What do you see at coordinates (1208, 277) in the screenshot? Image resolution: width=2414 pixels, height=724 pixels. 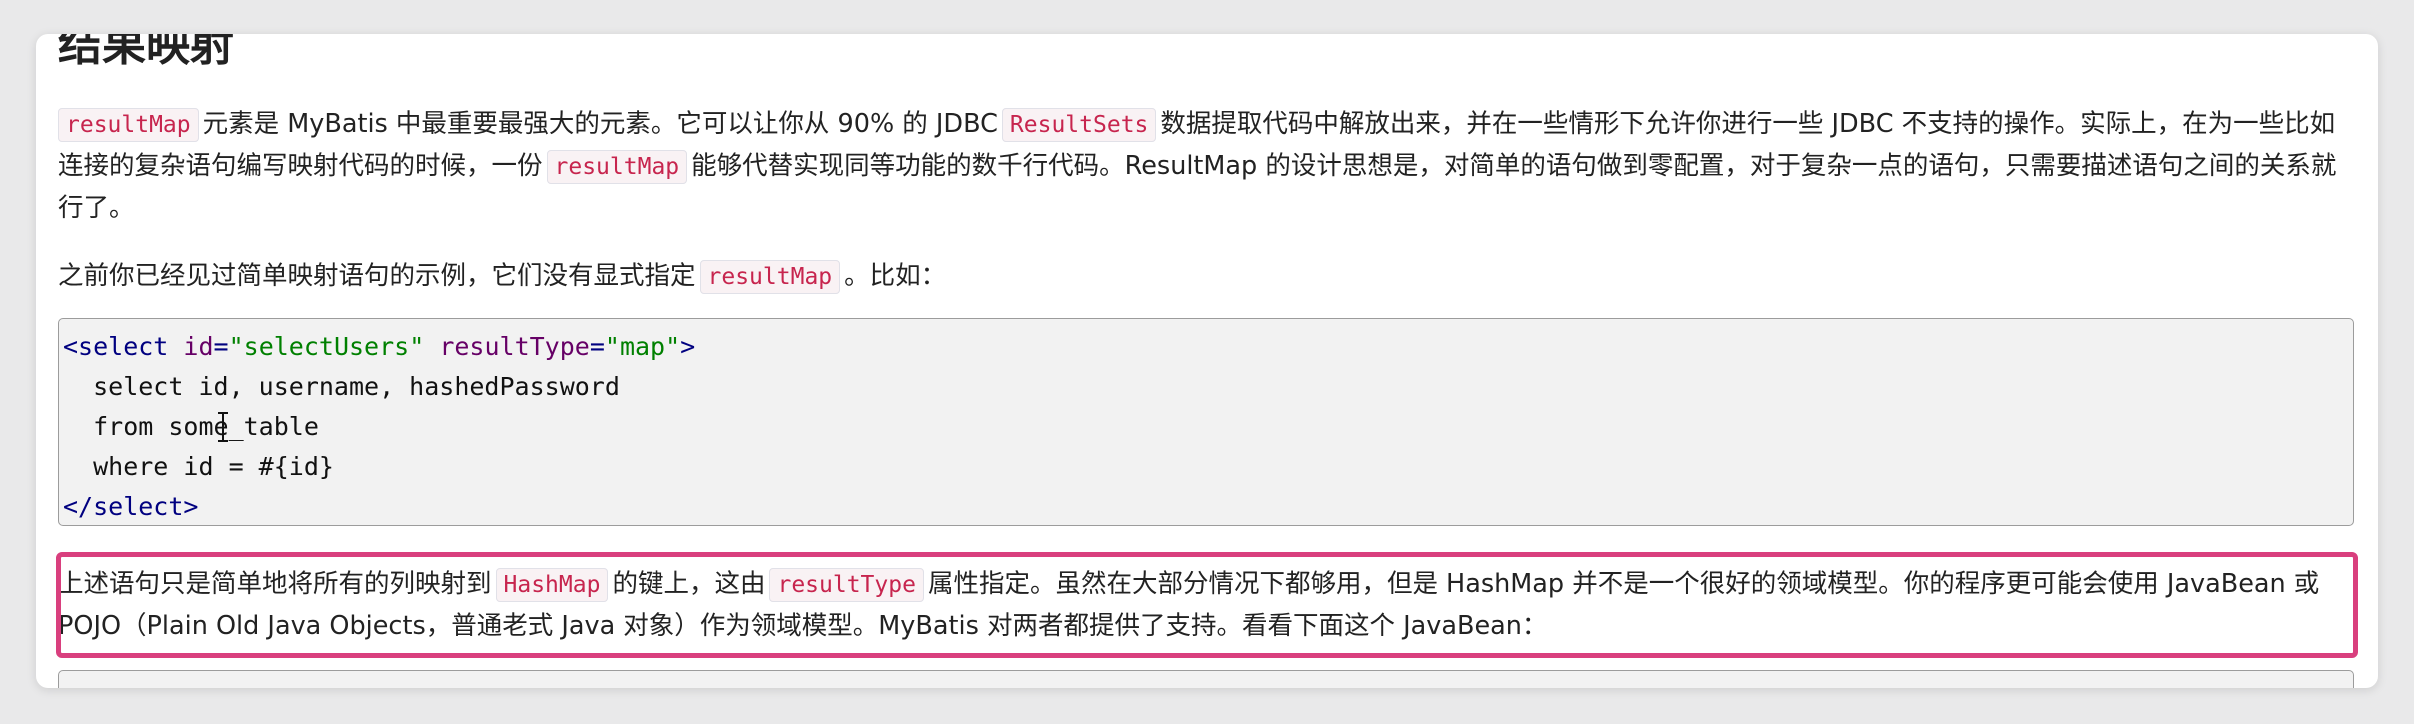 I see `paragraph-simple-mapping: 之前你已经见过简单映射语句的示例，它们没有显式指定 resultMap 。比如：` at bounding box center [1208, 277].